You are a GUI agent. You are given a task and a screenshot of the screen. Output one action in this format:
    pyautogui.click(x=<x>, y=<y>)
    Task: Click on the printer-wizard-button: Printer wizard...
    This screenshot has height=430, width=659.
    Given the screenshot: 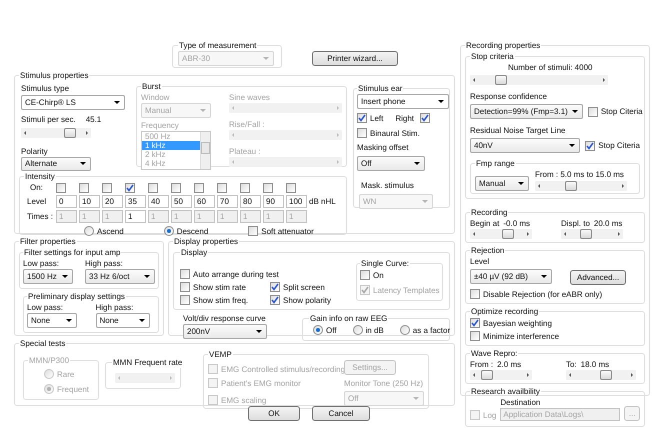 What is the action you would take?
    pyautogui.click(x=355, y=58)
    